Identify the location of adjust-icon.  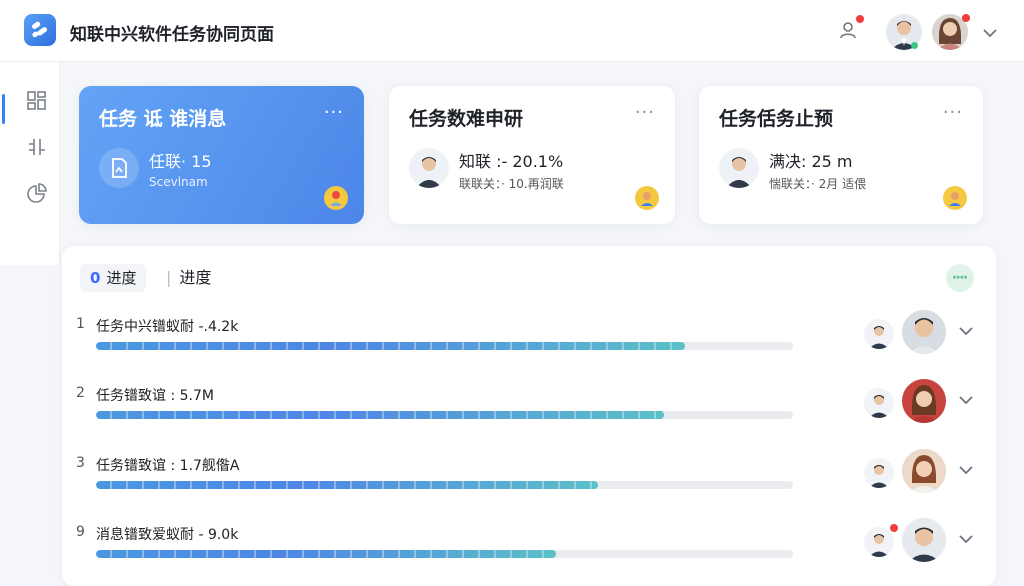
(37, 147).